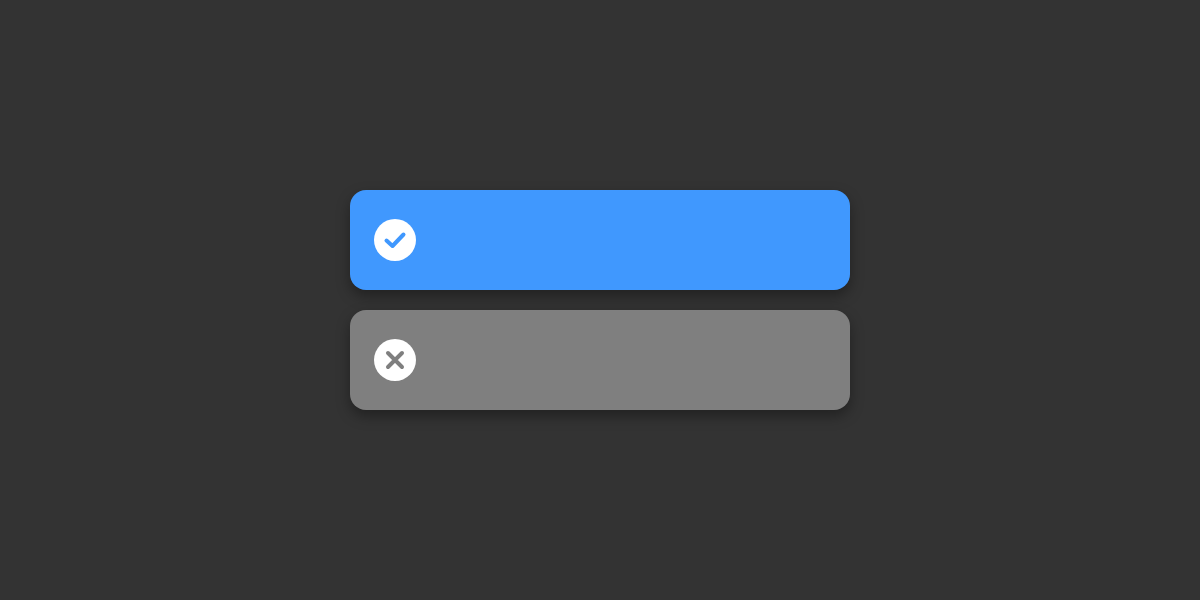 The image size is (1200, 600). Describe the element at coordinates (395, 360) in the screenshot. I see `close-icon` at that location.